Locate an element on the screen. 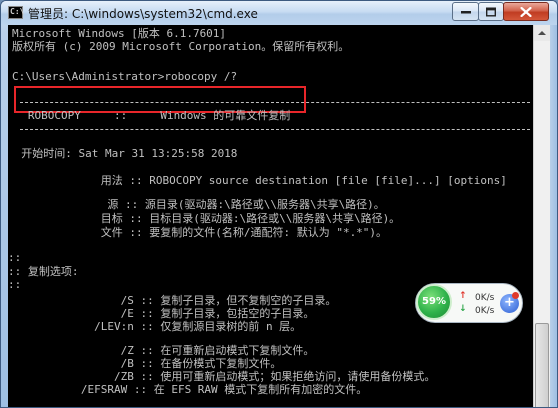 This screenshot has height=408, width=558. download-arrow-icon: ↓ is located at coordinates (463, 309).